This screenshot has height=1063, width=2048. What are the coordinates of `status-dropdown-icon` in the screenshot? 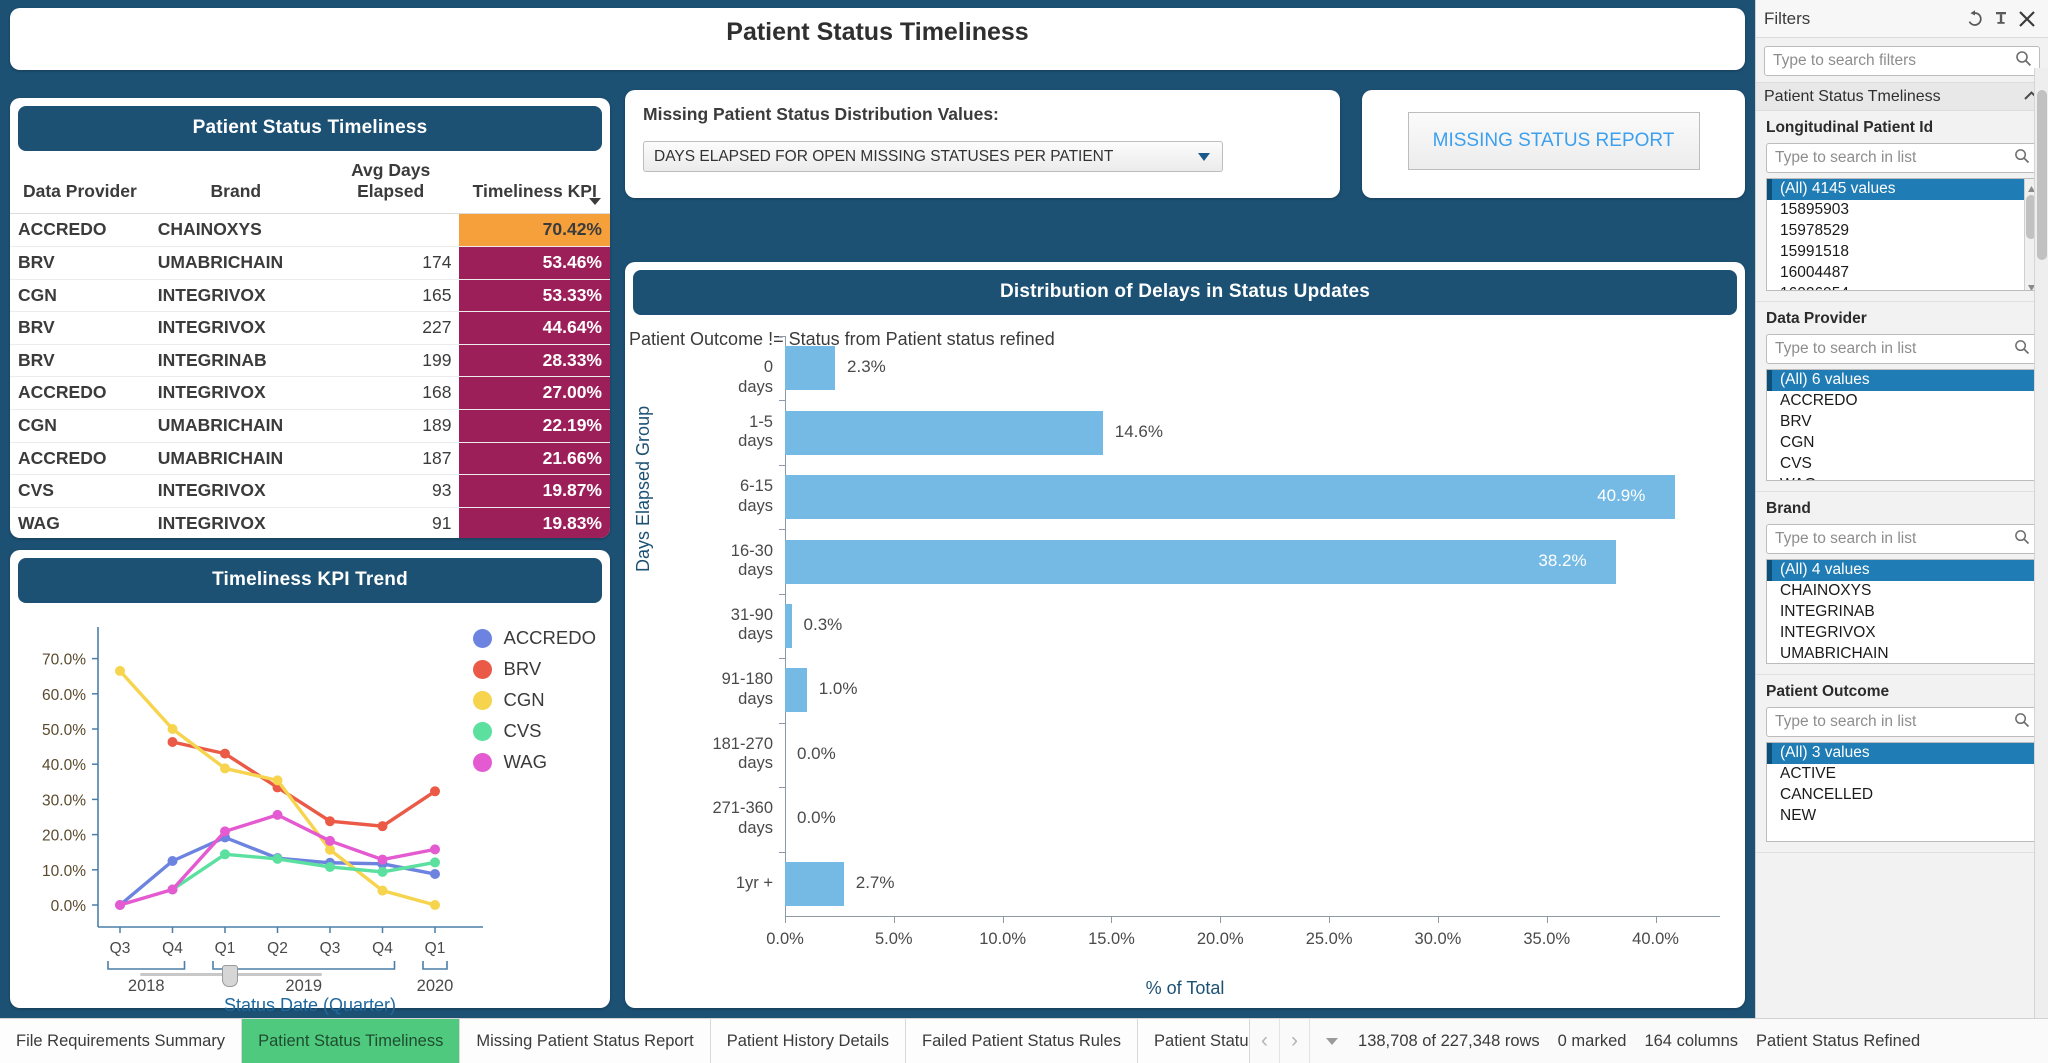 It's located at (1332, 1041).